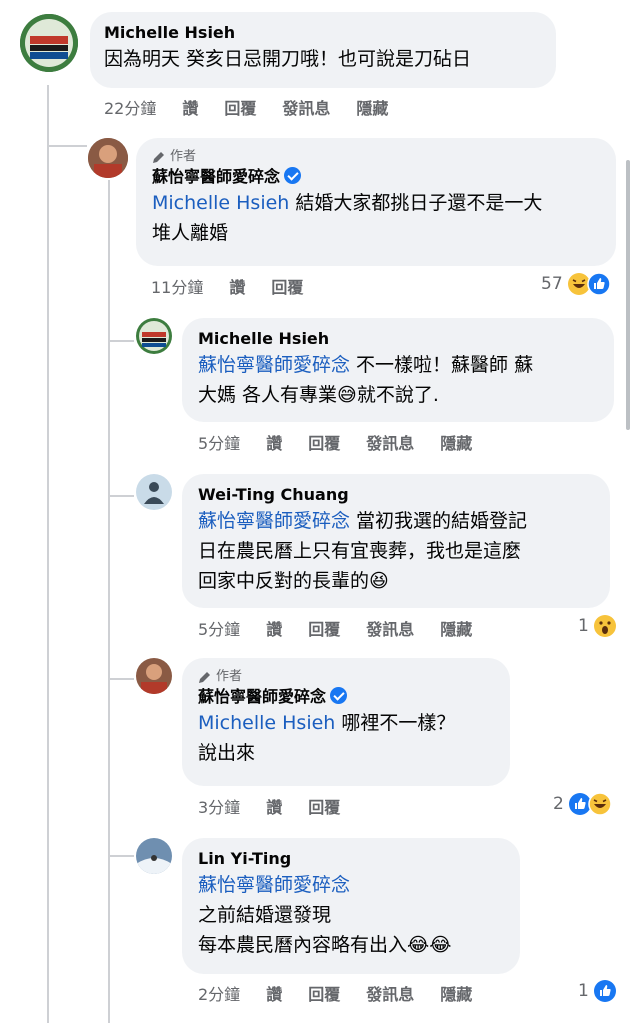  I want to click on haha-reaction-icon, so click(600, 804).